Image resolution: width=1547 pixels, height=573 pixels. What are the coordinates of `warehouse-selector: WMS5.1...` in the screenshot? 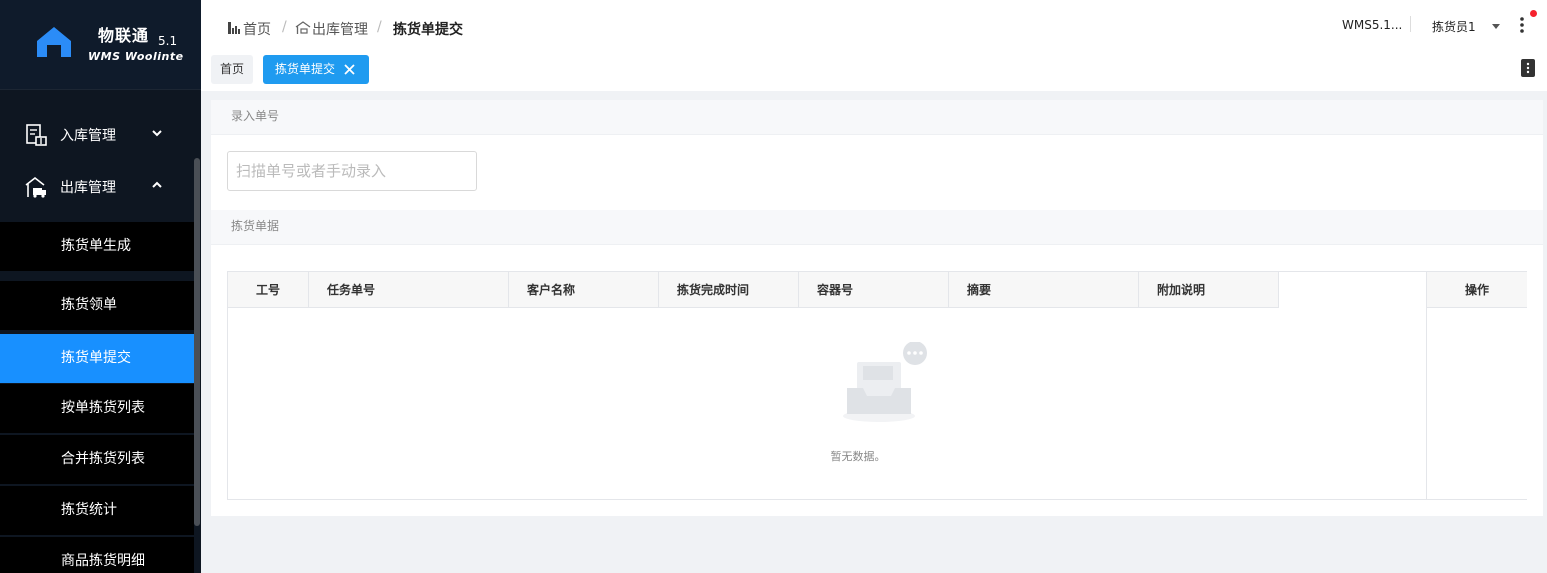 It's located at (1372, 25).